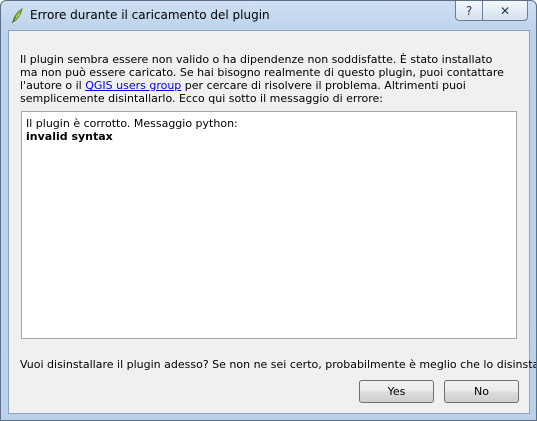  What do you see at coordinates (69, 136) in the screenshot?
I see `error-line-2: invalid syntax` at bounding box center [69, 136].